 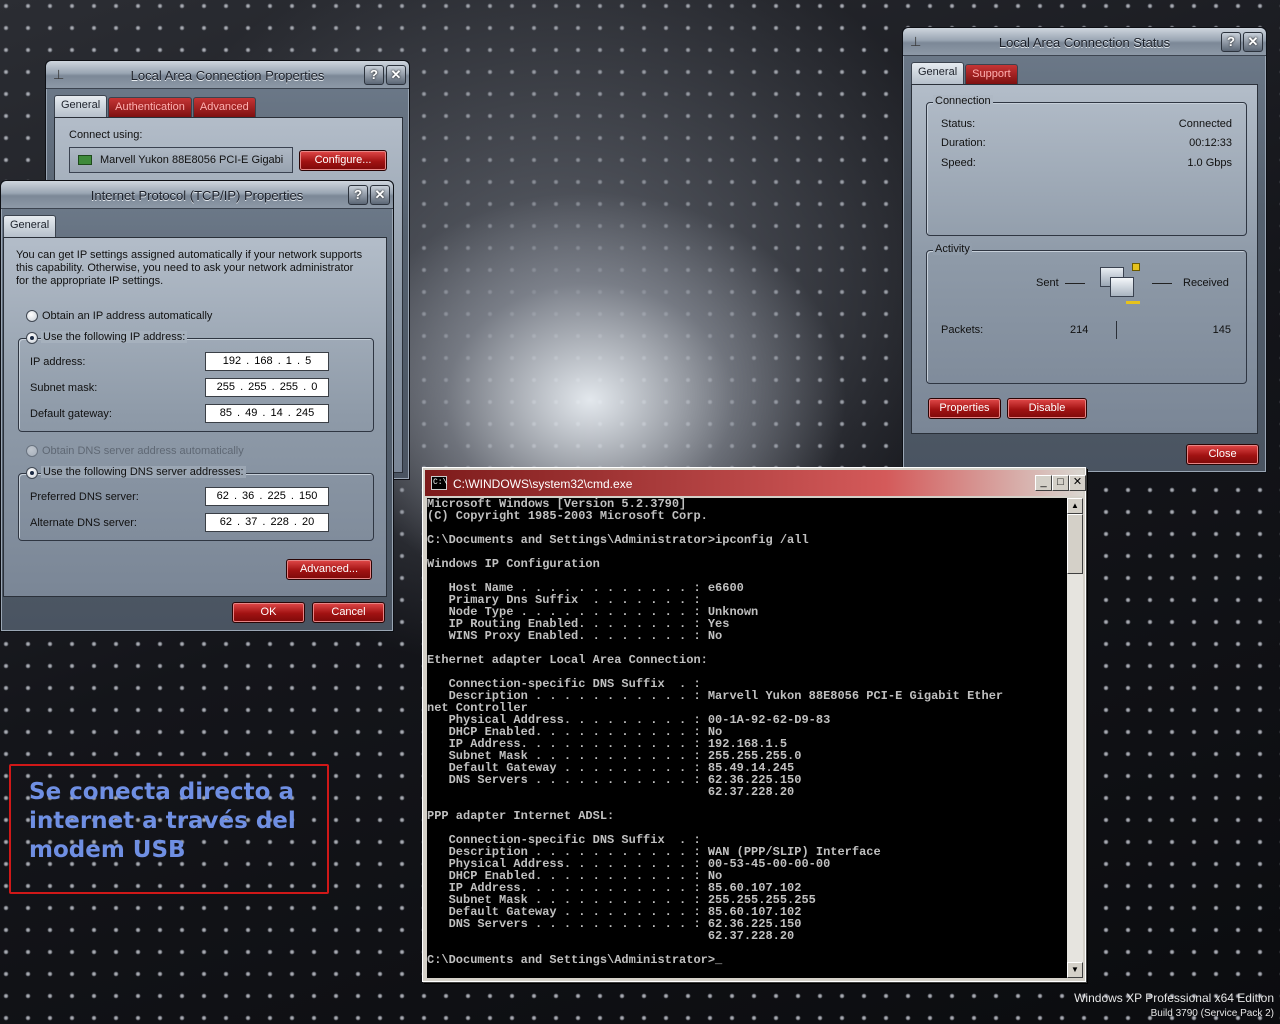 I want to click on status-titlebar: ⊥ Local Area Connection Status ? ✕, so click(x=1084, y=42).